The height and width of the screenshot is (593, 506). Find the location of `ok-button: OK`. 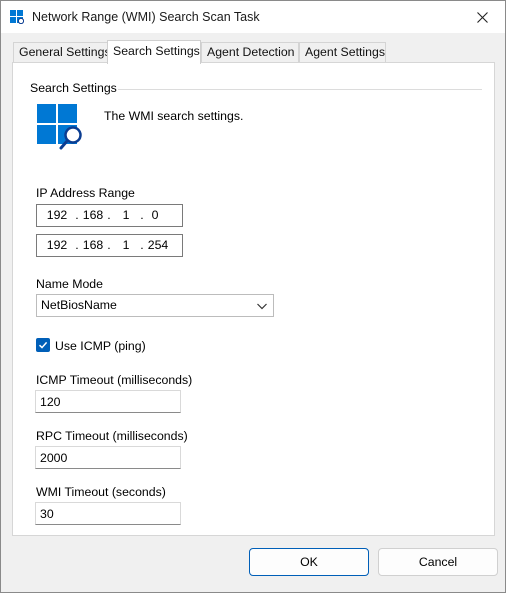

ok-button: OK is located at coordinates (309, 562).